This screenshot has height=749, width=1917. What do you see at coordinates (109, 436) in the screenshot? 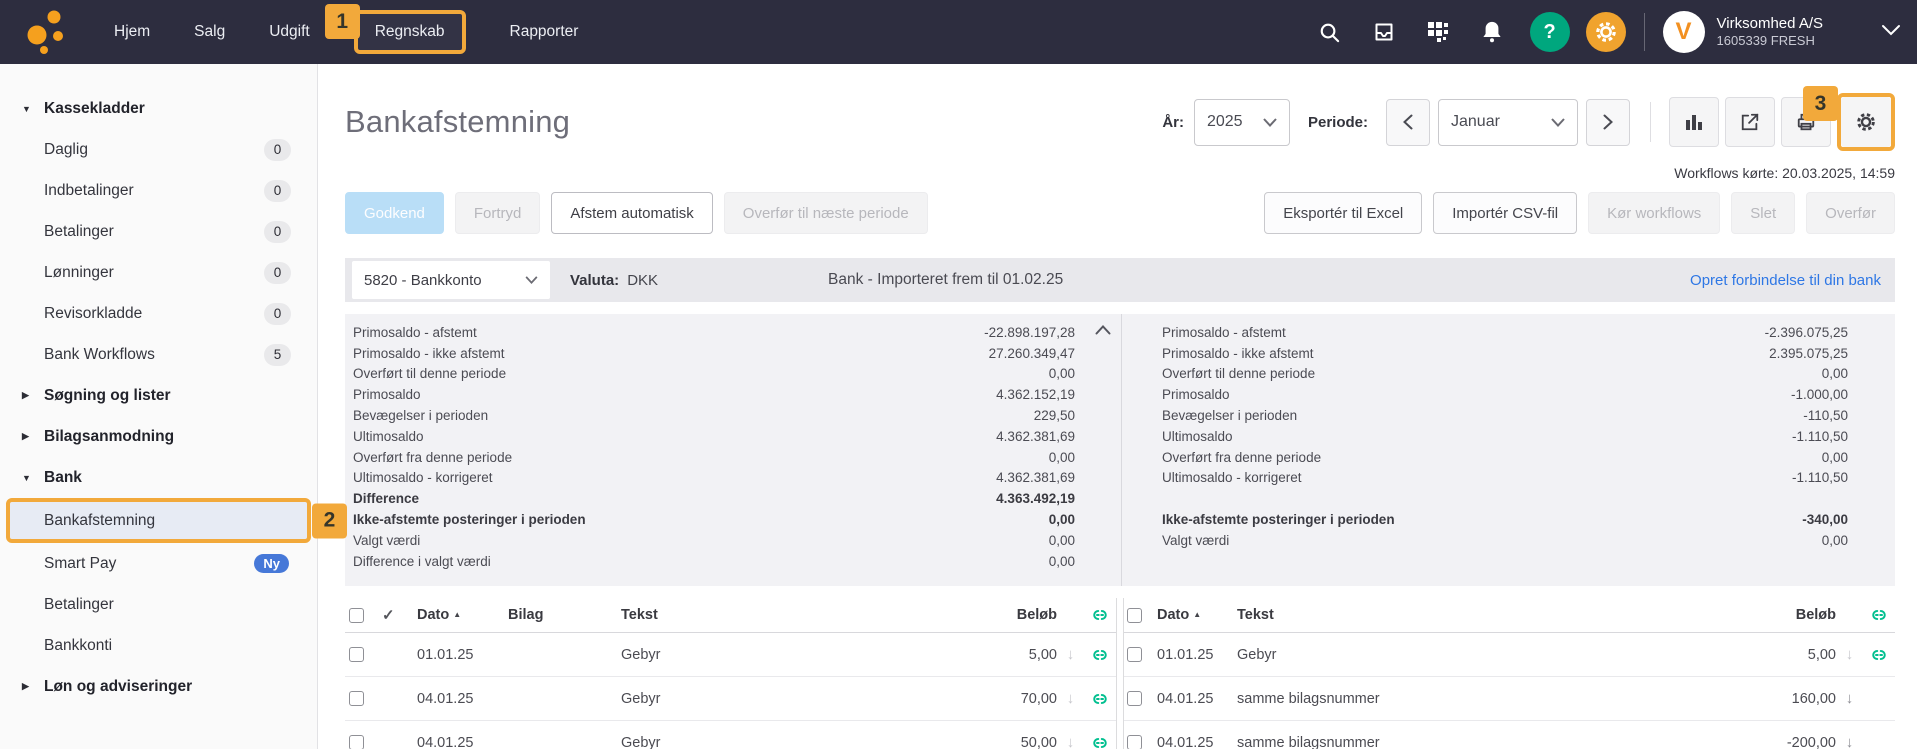
I see `sidebar-section-label: Bilagsanmodning` at bounding box center [109, 436].